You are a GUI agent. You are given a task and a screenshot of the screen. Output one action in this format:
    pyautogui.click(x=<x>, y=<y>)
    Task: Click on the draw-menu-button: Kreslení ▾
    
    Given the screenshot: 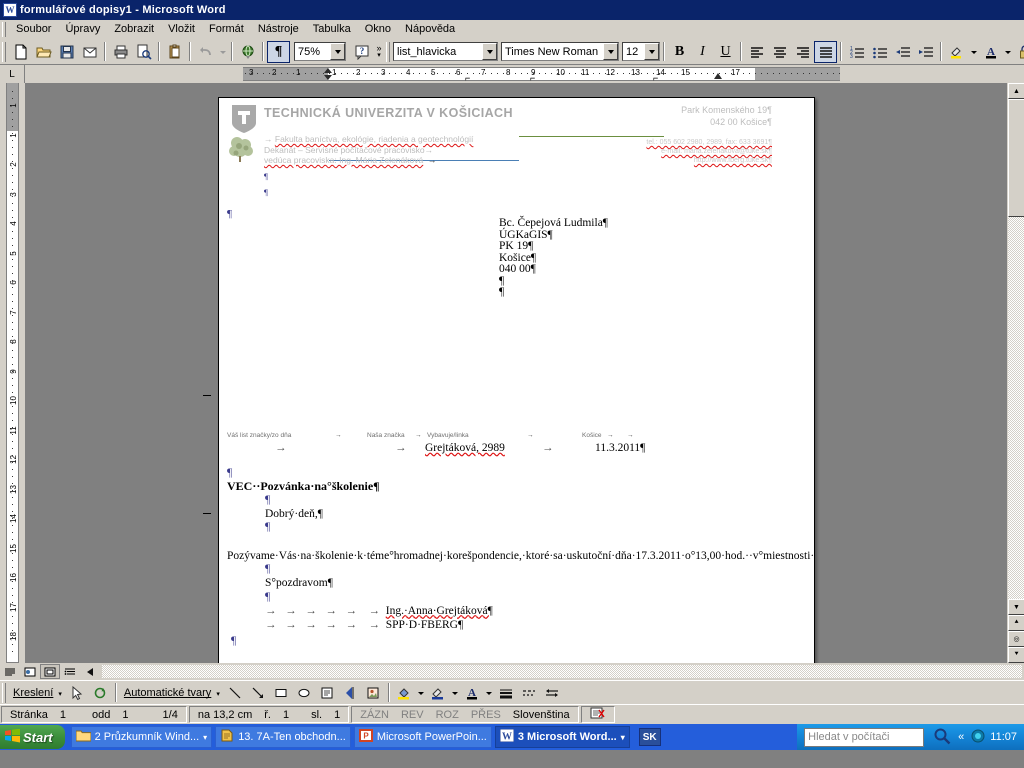 What is the action you would take?
    pyautogui.click(x=37, y=693)
    